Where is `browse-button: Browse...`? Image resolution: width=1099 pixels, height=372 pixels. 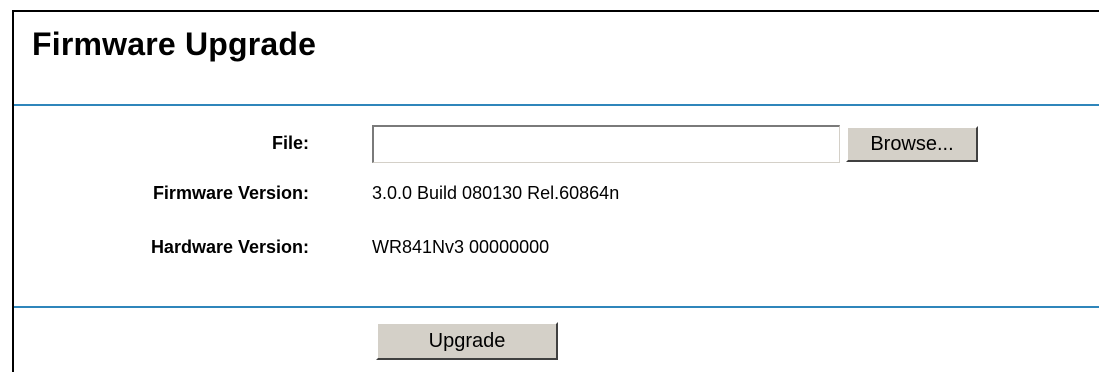 browse-button: Browse... is located at coordinates (912, 144).